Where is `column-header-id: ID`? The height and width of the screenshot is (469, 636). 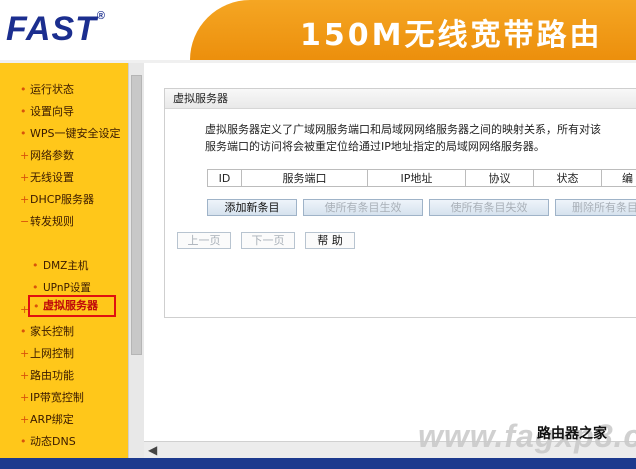
column-header-id: ID is located at coordinates (224, 178).